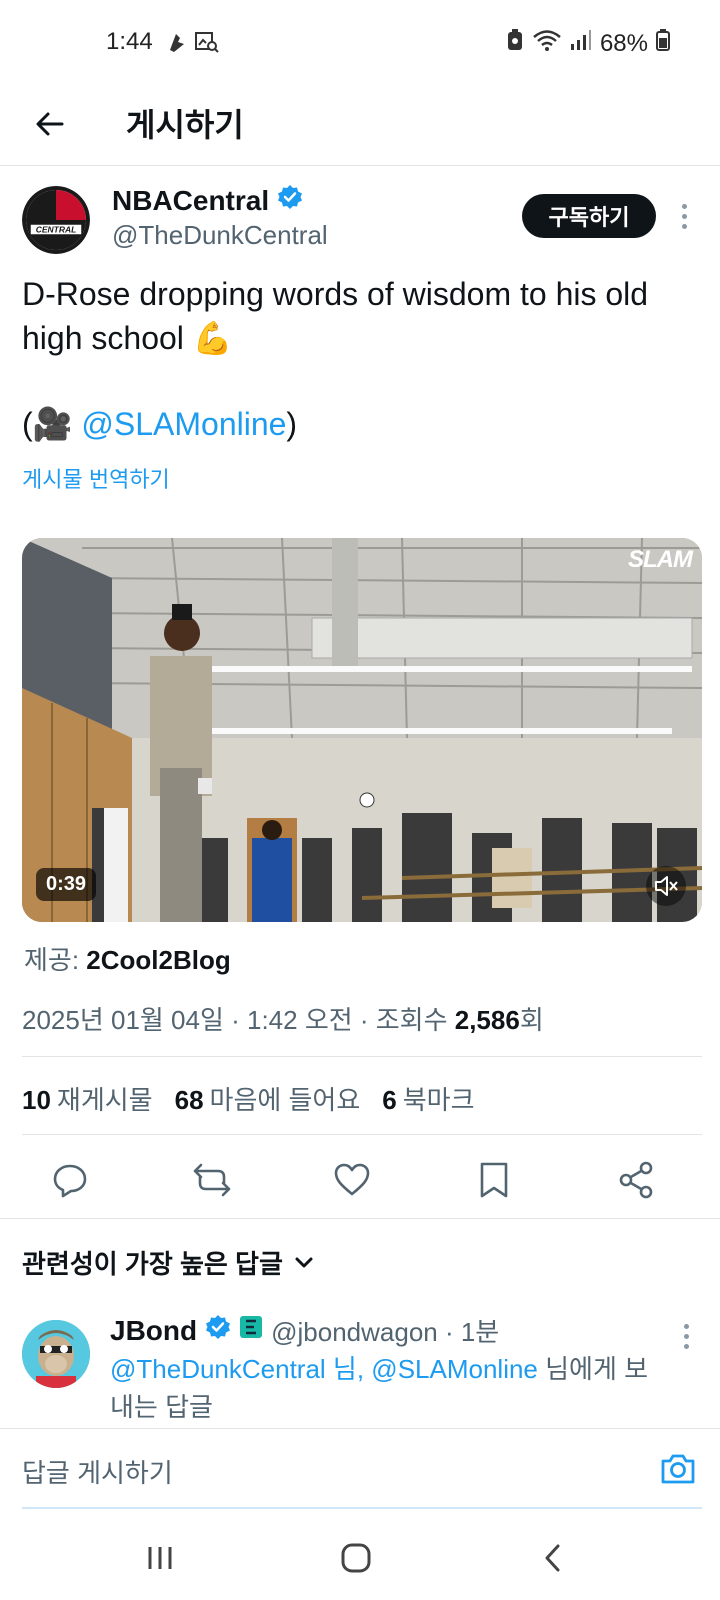 The width and height of the screenshot is (720, 1600). I want to click on heart-icon, so click(352, 1179).